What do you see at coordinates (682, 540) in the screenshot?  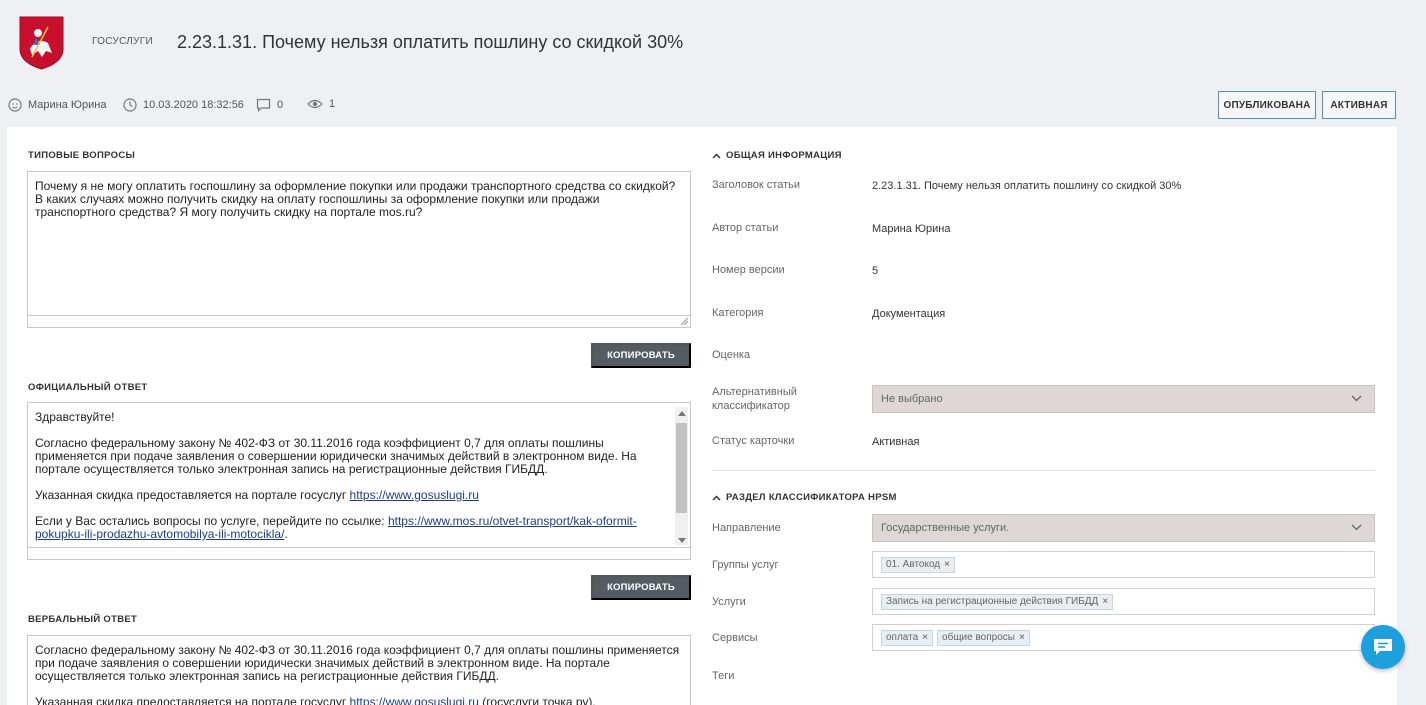 I see `scroll-down-arrow-icon` at bounding box center [682, 540].